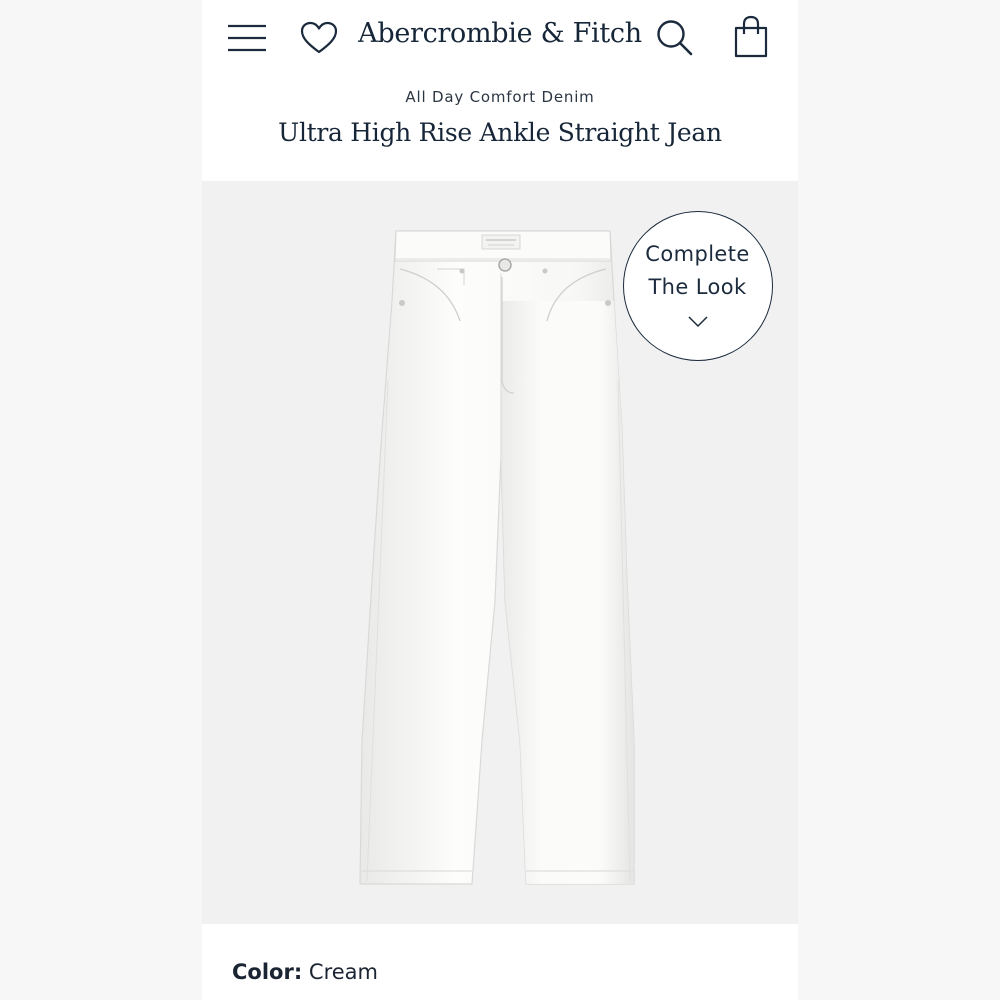 The width and height of the screenshot is (1000, 1000). I want to click on color-selection: Color: Cream, so click(305, 972).